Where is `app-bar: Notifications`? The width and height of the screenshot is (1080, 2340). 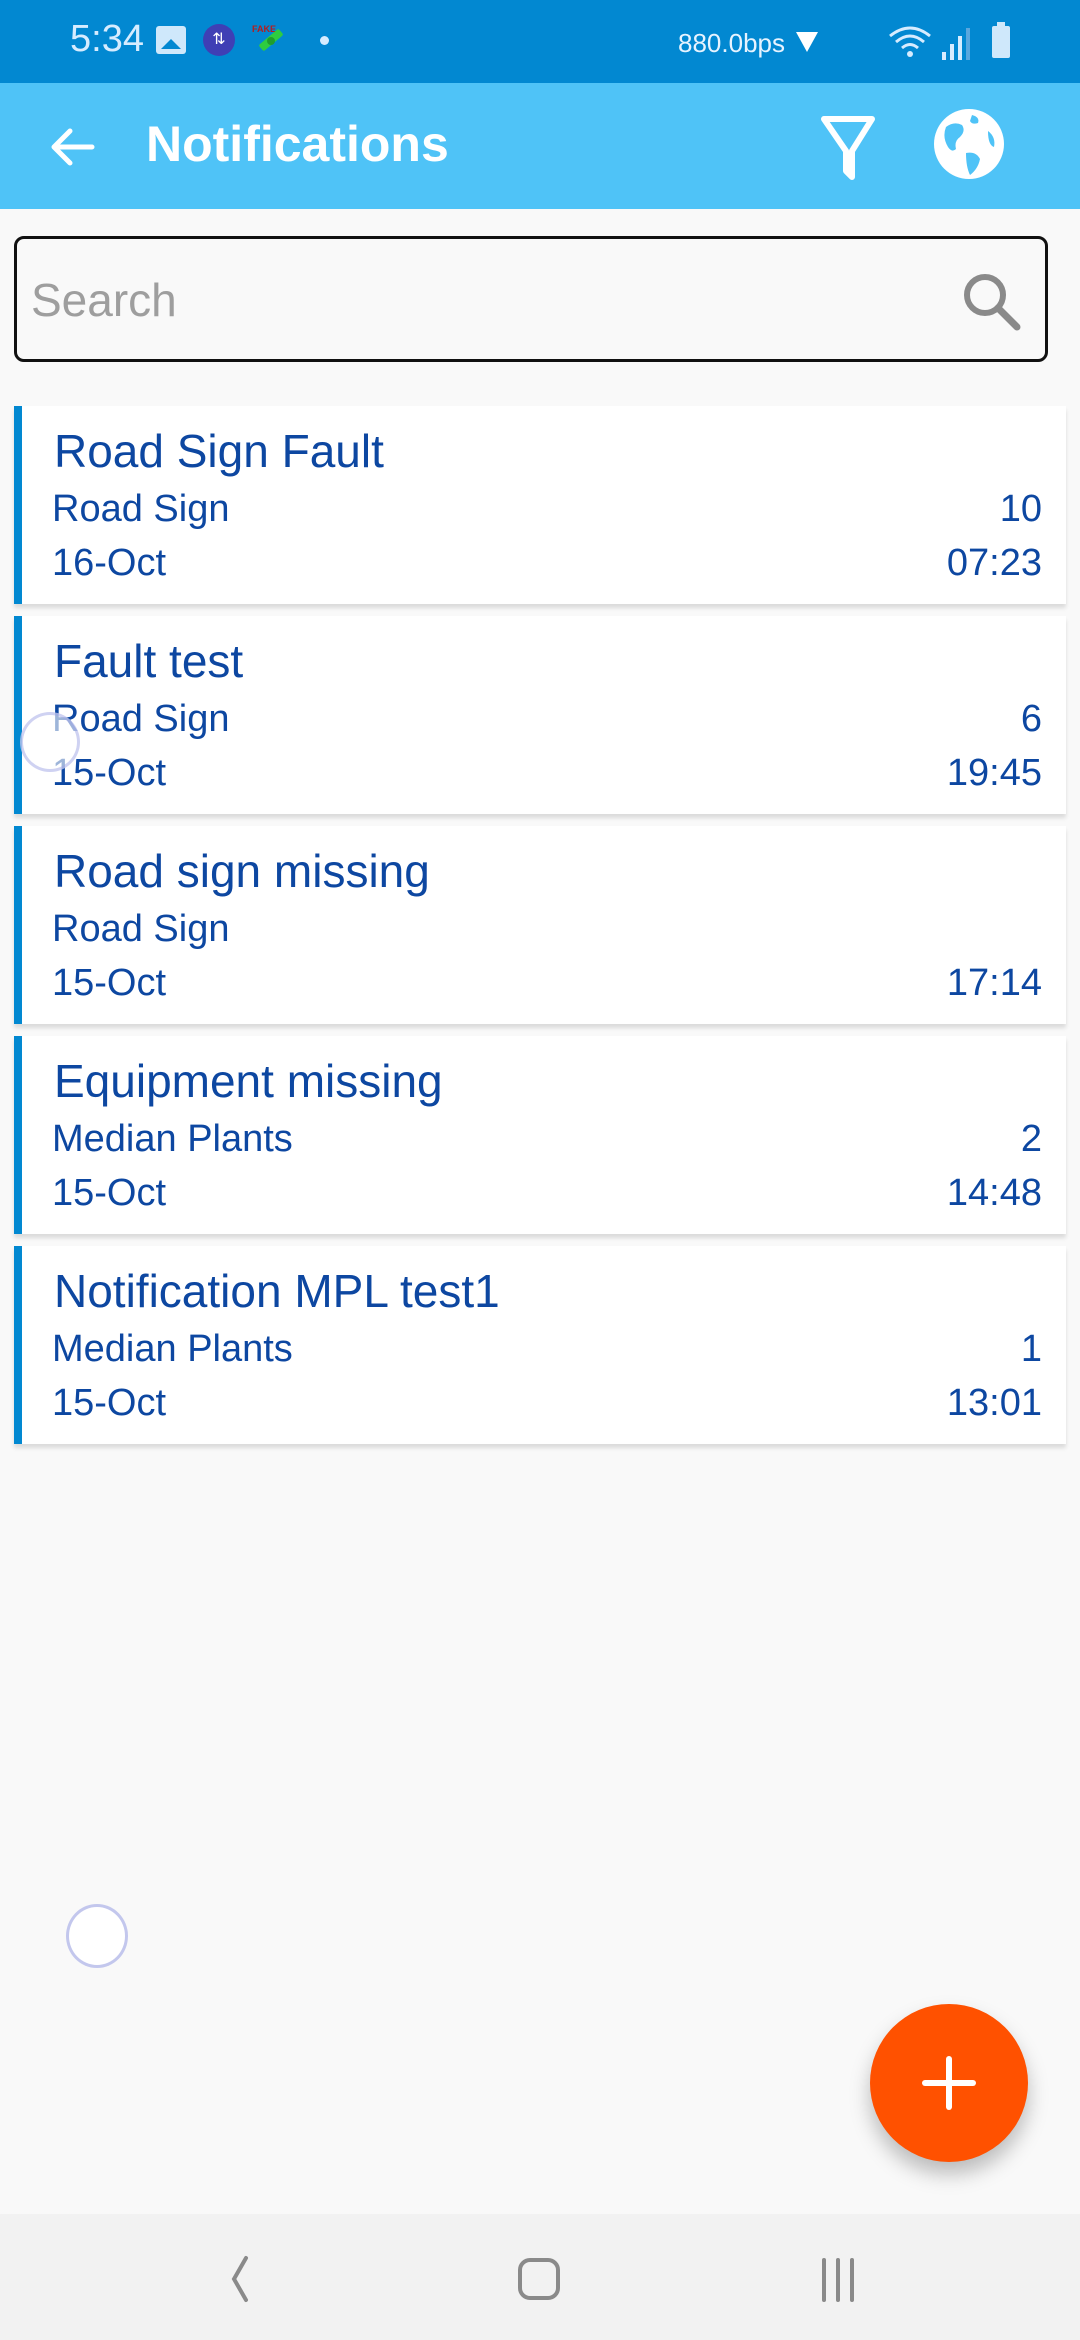 app-bar: Notifications is located at coordinates (540, 146).